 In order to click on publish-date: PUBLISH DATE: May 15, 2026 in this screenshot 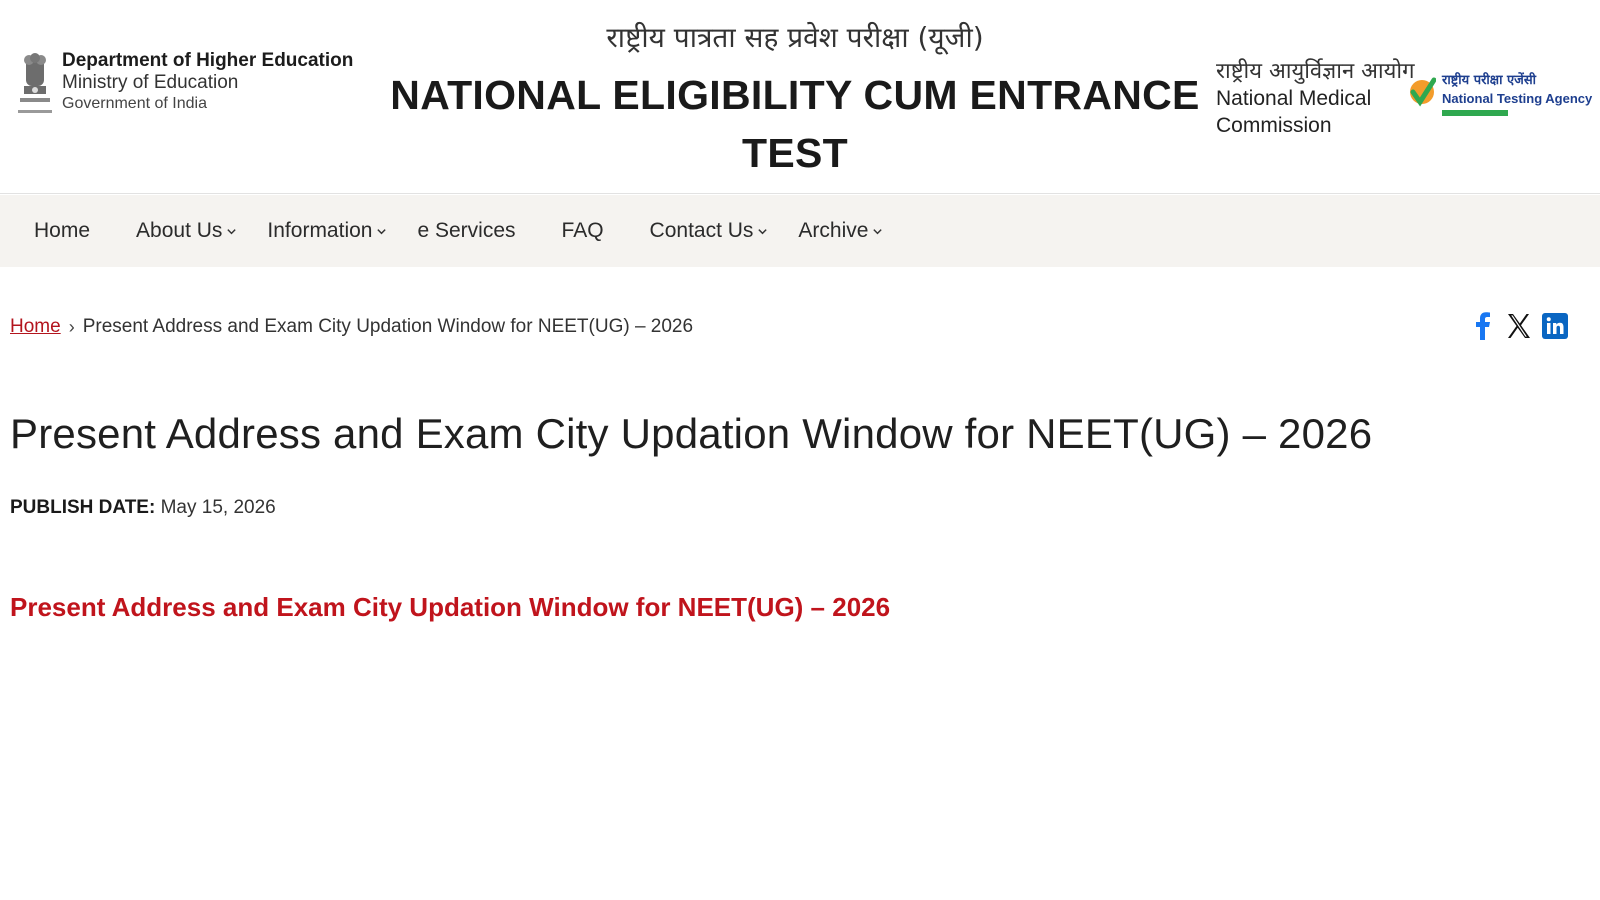, I will do `click(143, 508)`.